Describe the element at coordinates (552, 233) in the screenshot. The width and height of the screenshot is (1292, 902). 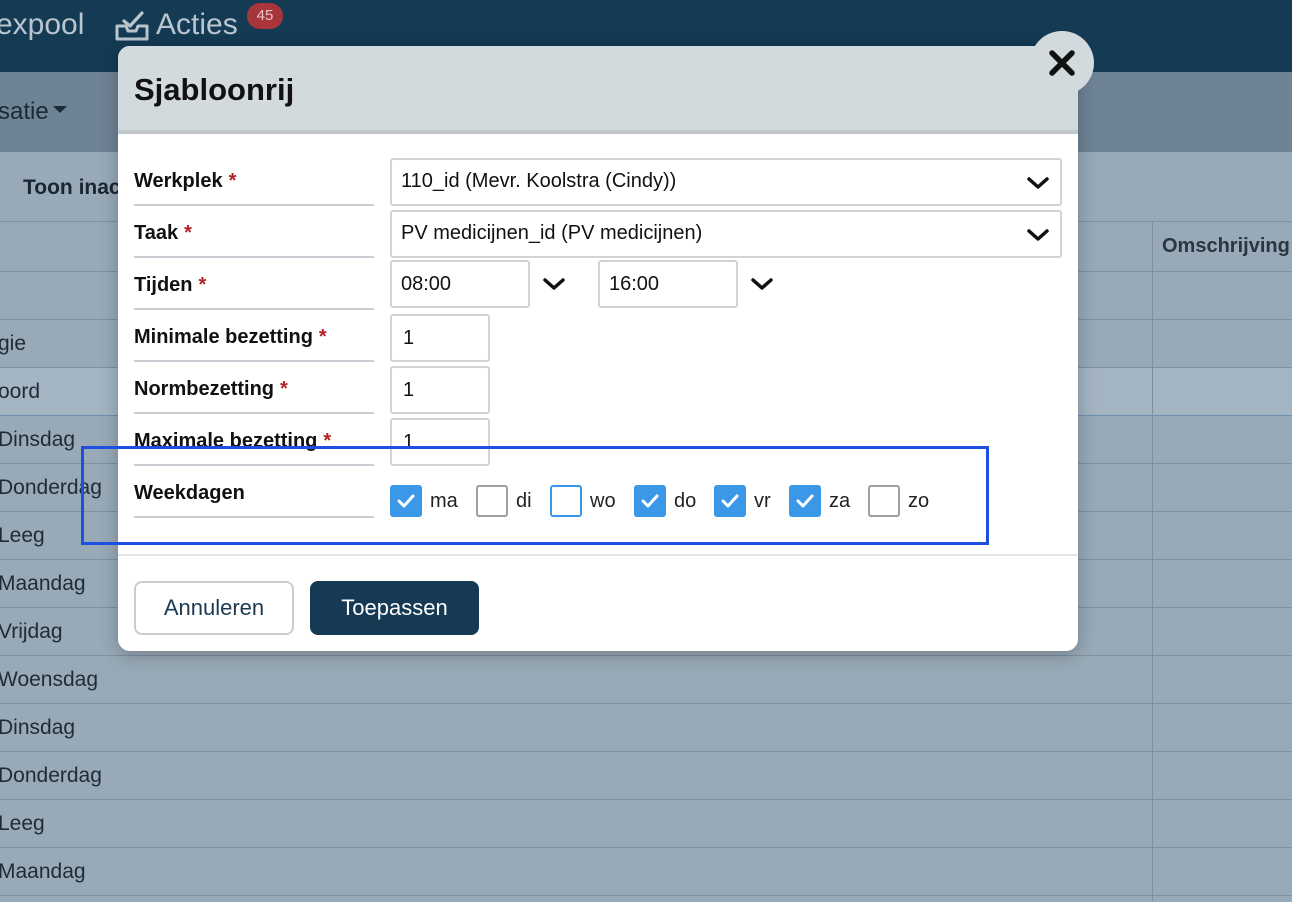
I see `taak-select-value: PV medicijnen_id (PV medicijnen)` at that location.